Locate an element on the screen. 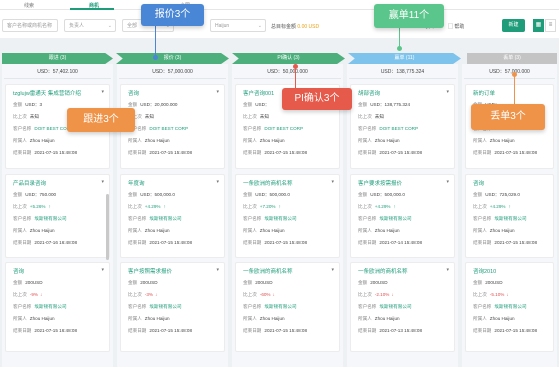 Image resolution: width=559 pixels, height=367 pixels. opportunity-name: 客户要求按需报价 is located at coordinates (380, 183).